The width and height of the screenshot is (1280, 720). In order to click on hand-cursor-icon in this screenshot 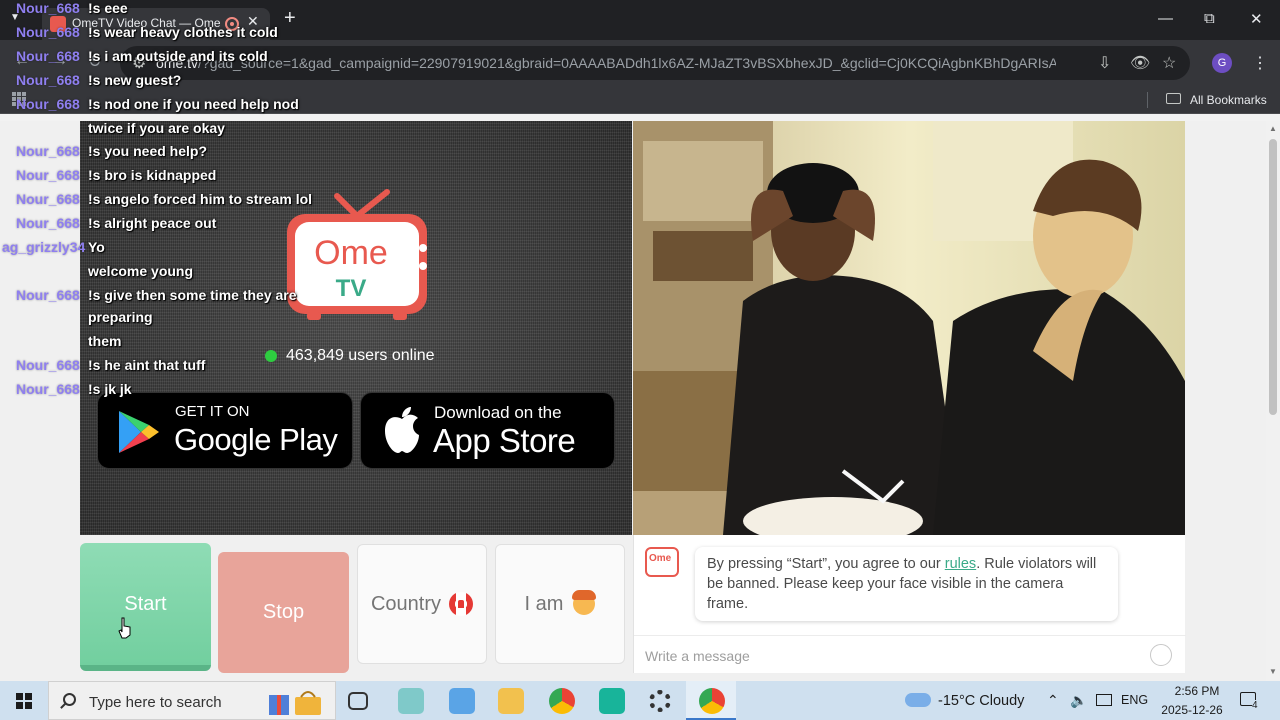, I will do `click(124, 628)`.